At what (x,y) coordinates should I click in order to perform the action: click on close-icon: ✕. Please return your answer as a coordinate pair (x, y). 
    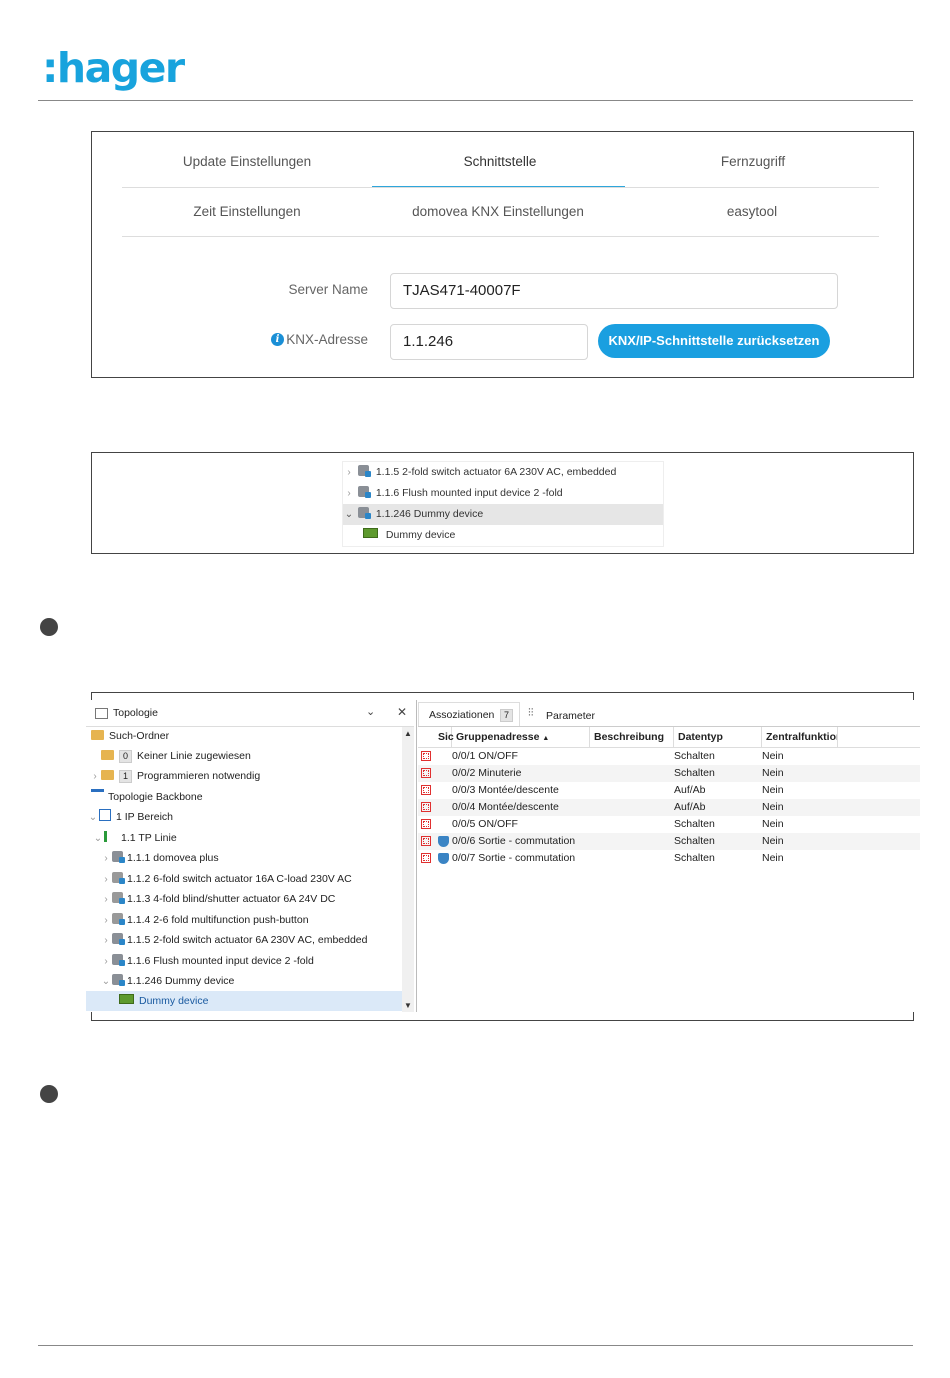
    Looking at the image, I should click on (402, 712).